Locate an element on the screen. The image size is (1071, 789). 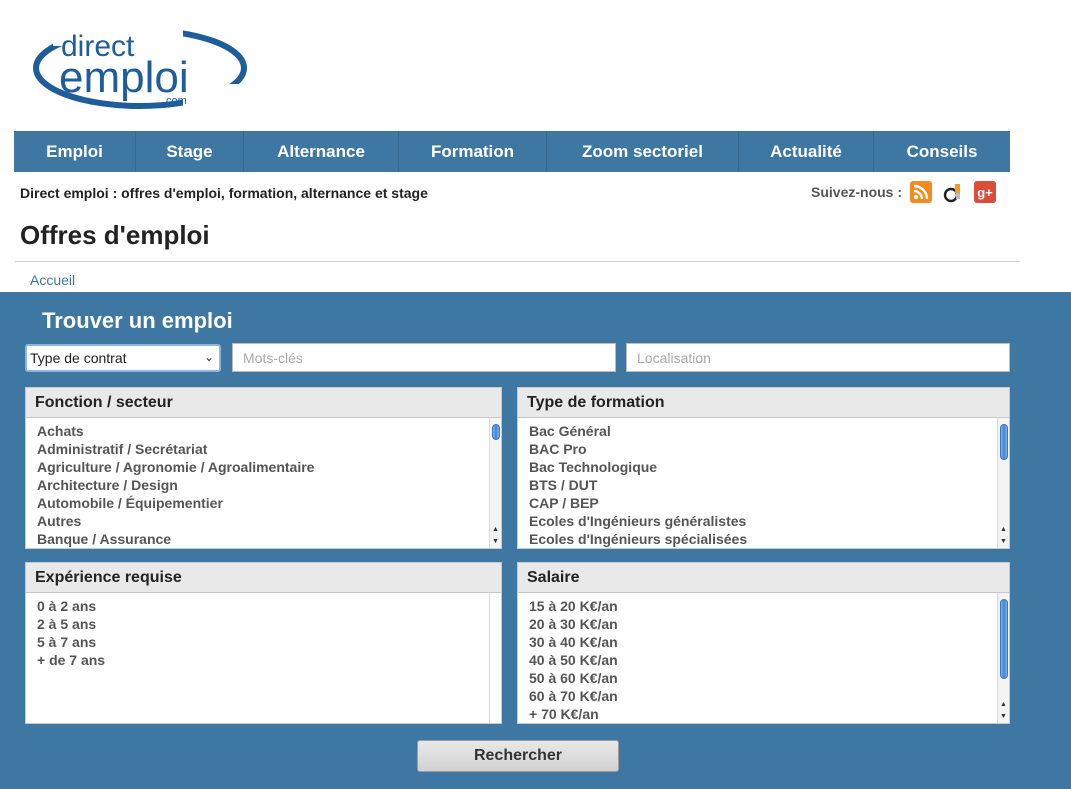
list-item: Architecture / Design is located at coordinates (269, 485).